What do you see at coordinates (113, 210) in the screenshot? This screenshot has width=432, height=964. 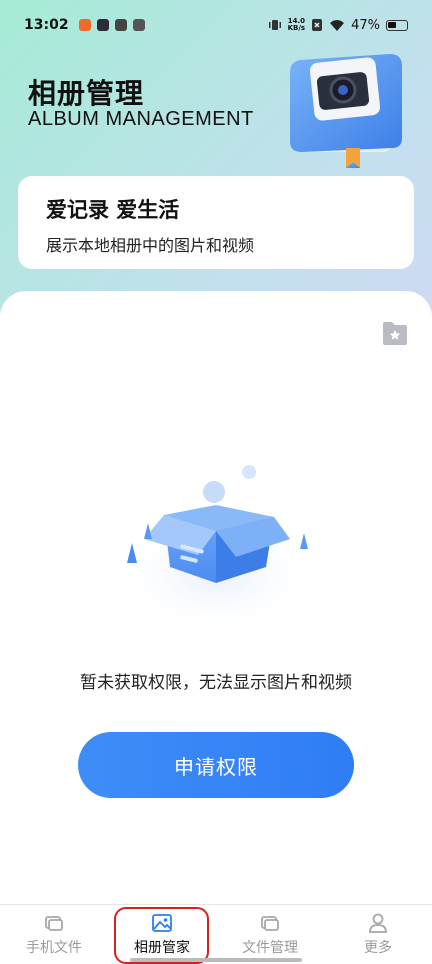 I see `slogan-title: 爱记录 爱生活` at bounding box center [113, 210].